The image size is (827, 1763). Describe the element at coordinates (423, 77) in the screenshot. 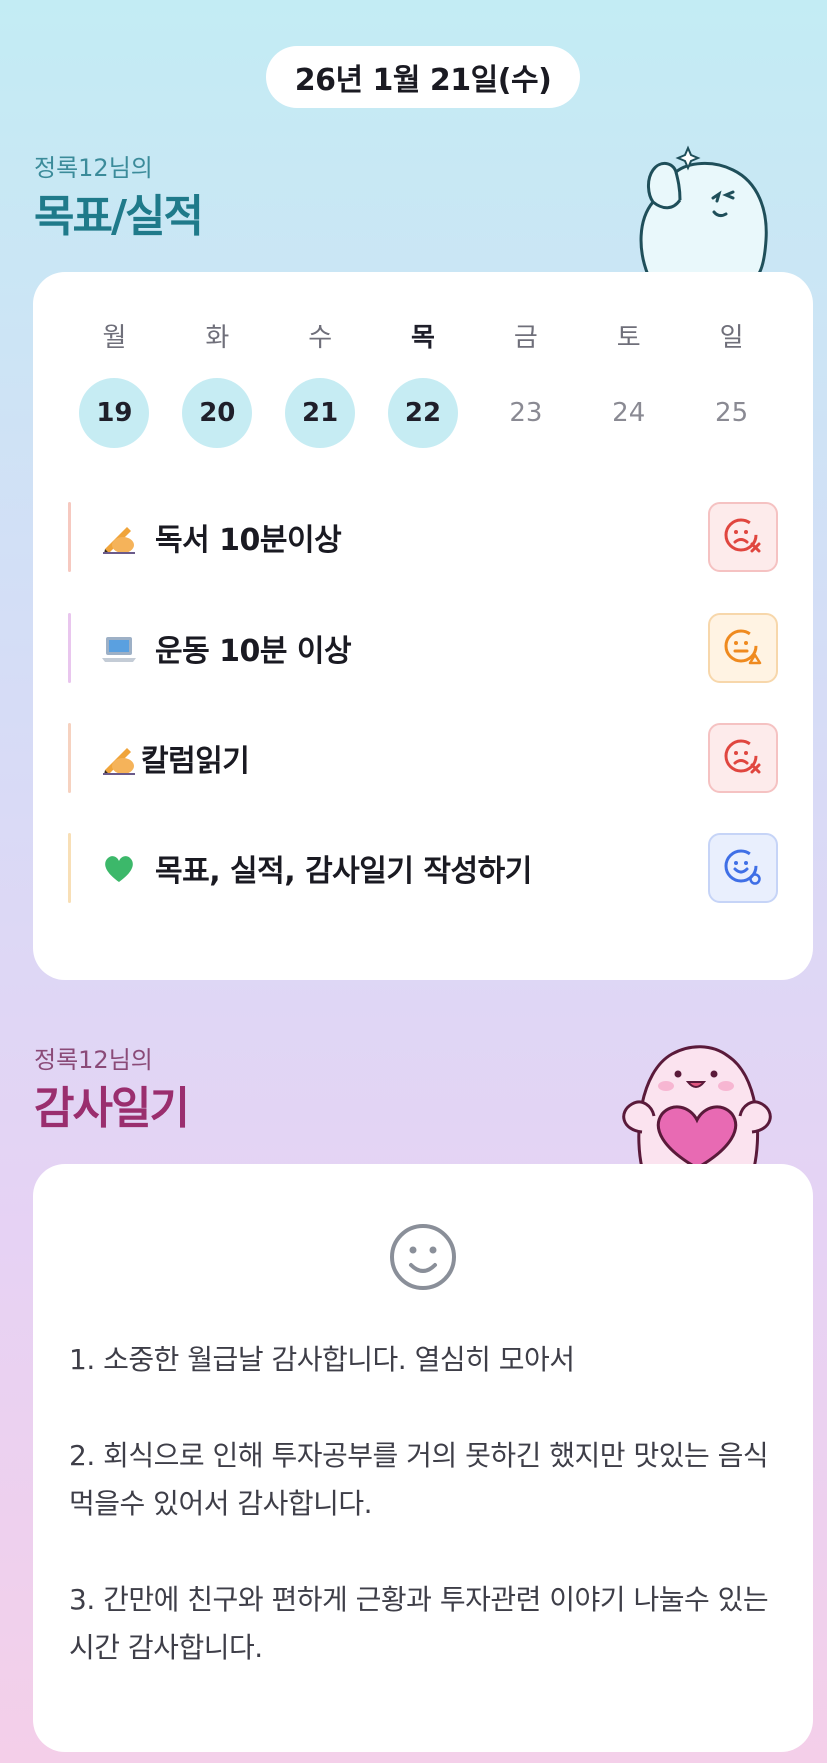

I see `date-label: 26년 1월 21일(수)` at that location.